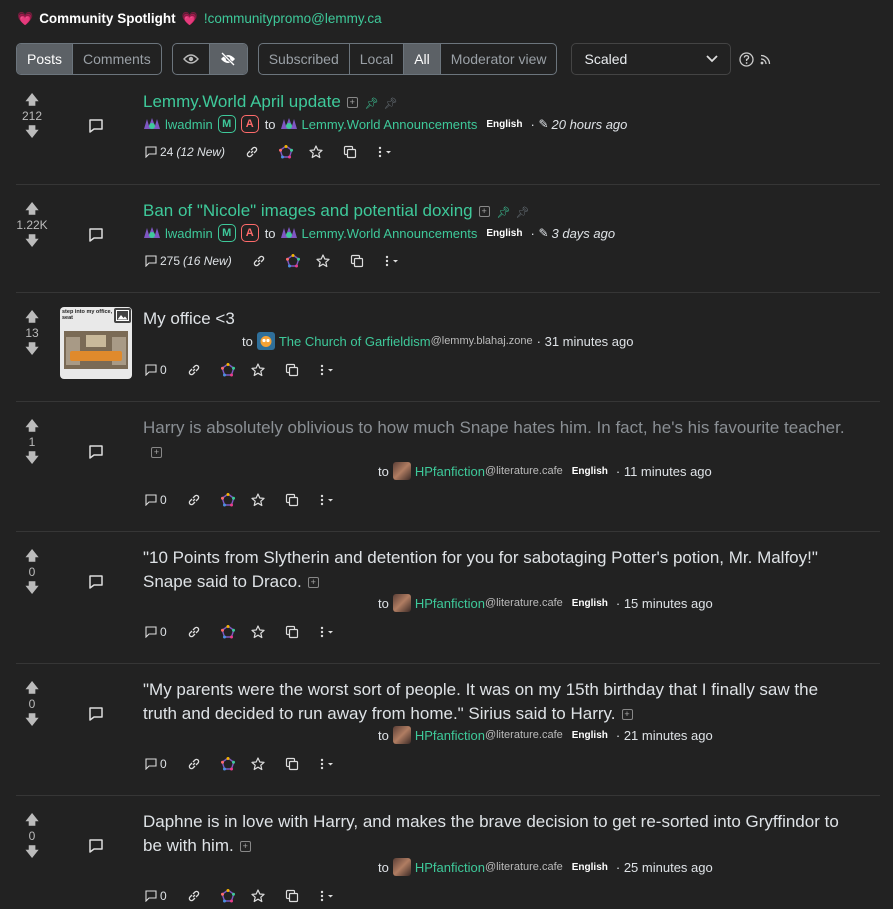  I want to click on tab-posts: Posts, so click(45, 59).